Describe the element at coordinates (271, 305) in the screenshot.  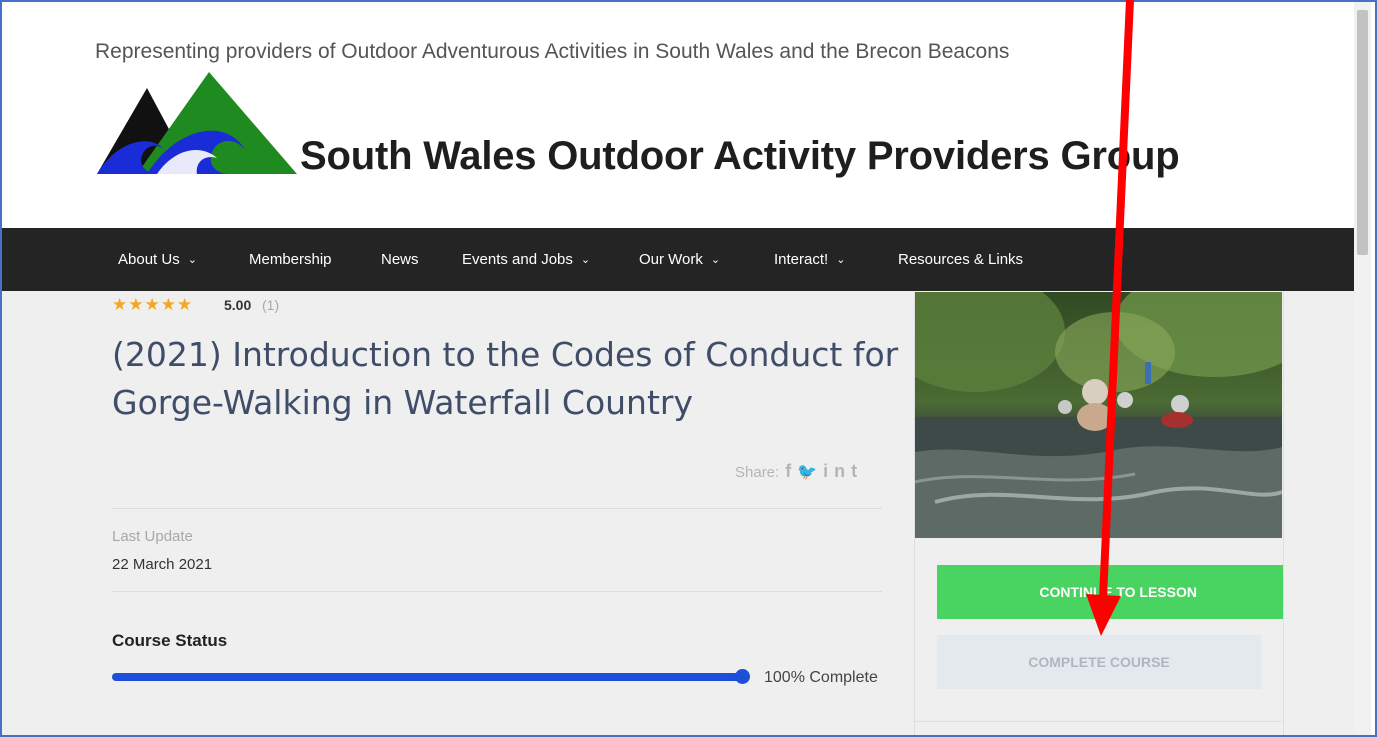
I see `rating-count: (1)` at that location.